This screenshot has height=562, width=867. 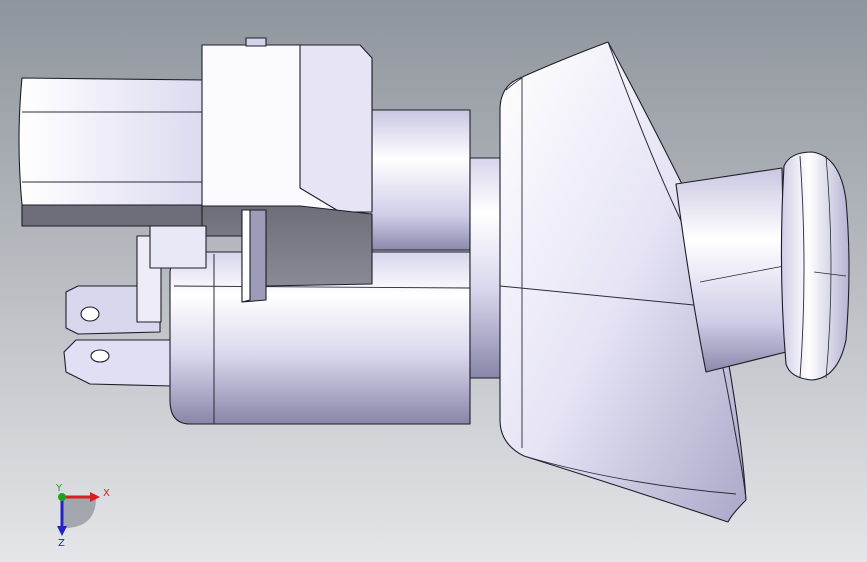 I want to click on terminal-hole-lower, so click(x=100, y=356).